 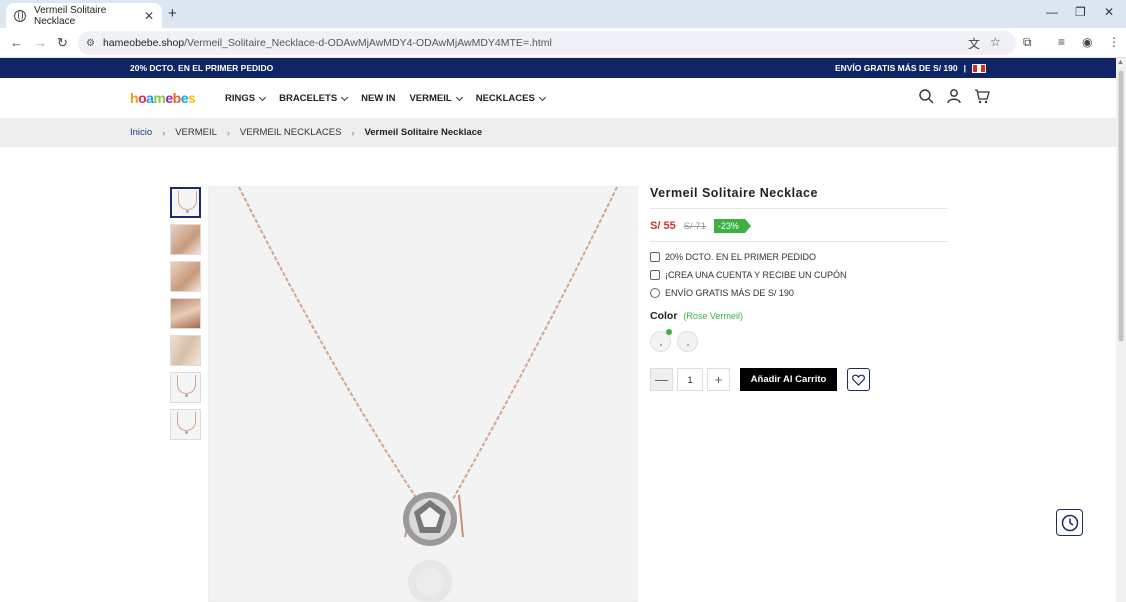 What do you see at coordinates (563, 14) in the screenshot?
I see `browser-tab-bar: Vermeil Solitaire Necklace ✕ + — ❐ ✕` at bounding box center [563, 14].